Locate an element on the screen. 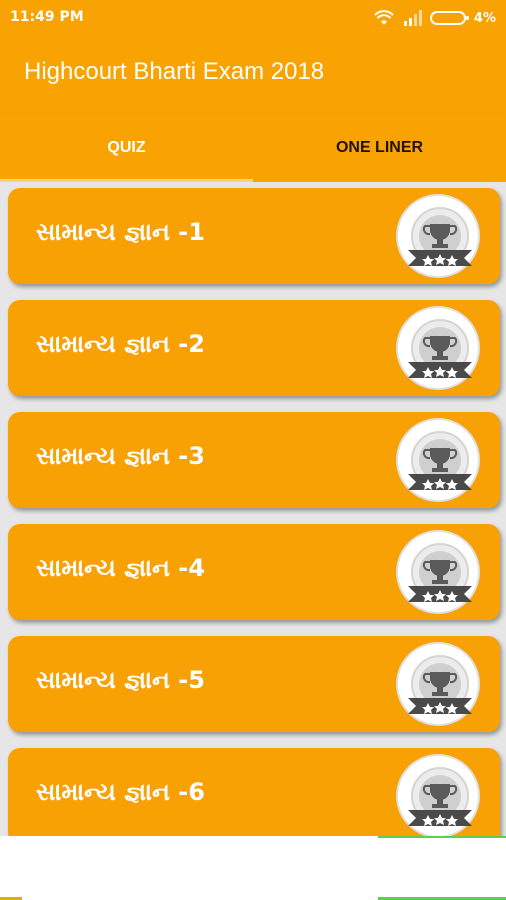 The image size is (506, 900). battery-icon is located at coordinates (449, 18).